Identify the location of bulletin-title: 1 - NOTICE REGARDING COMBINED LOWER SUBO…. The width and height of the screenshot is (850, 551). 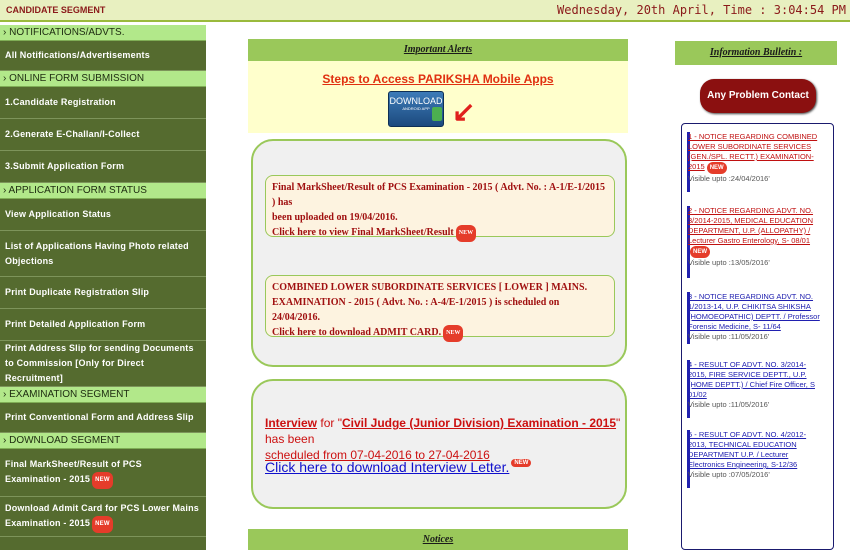
(754, 153).